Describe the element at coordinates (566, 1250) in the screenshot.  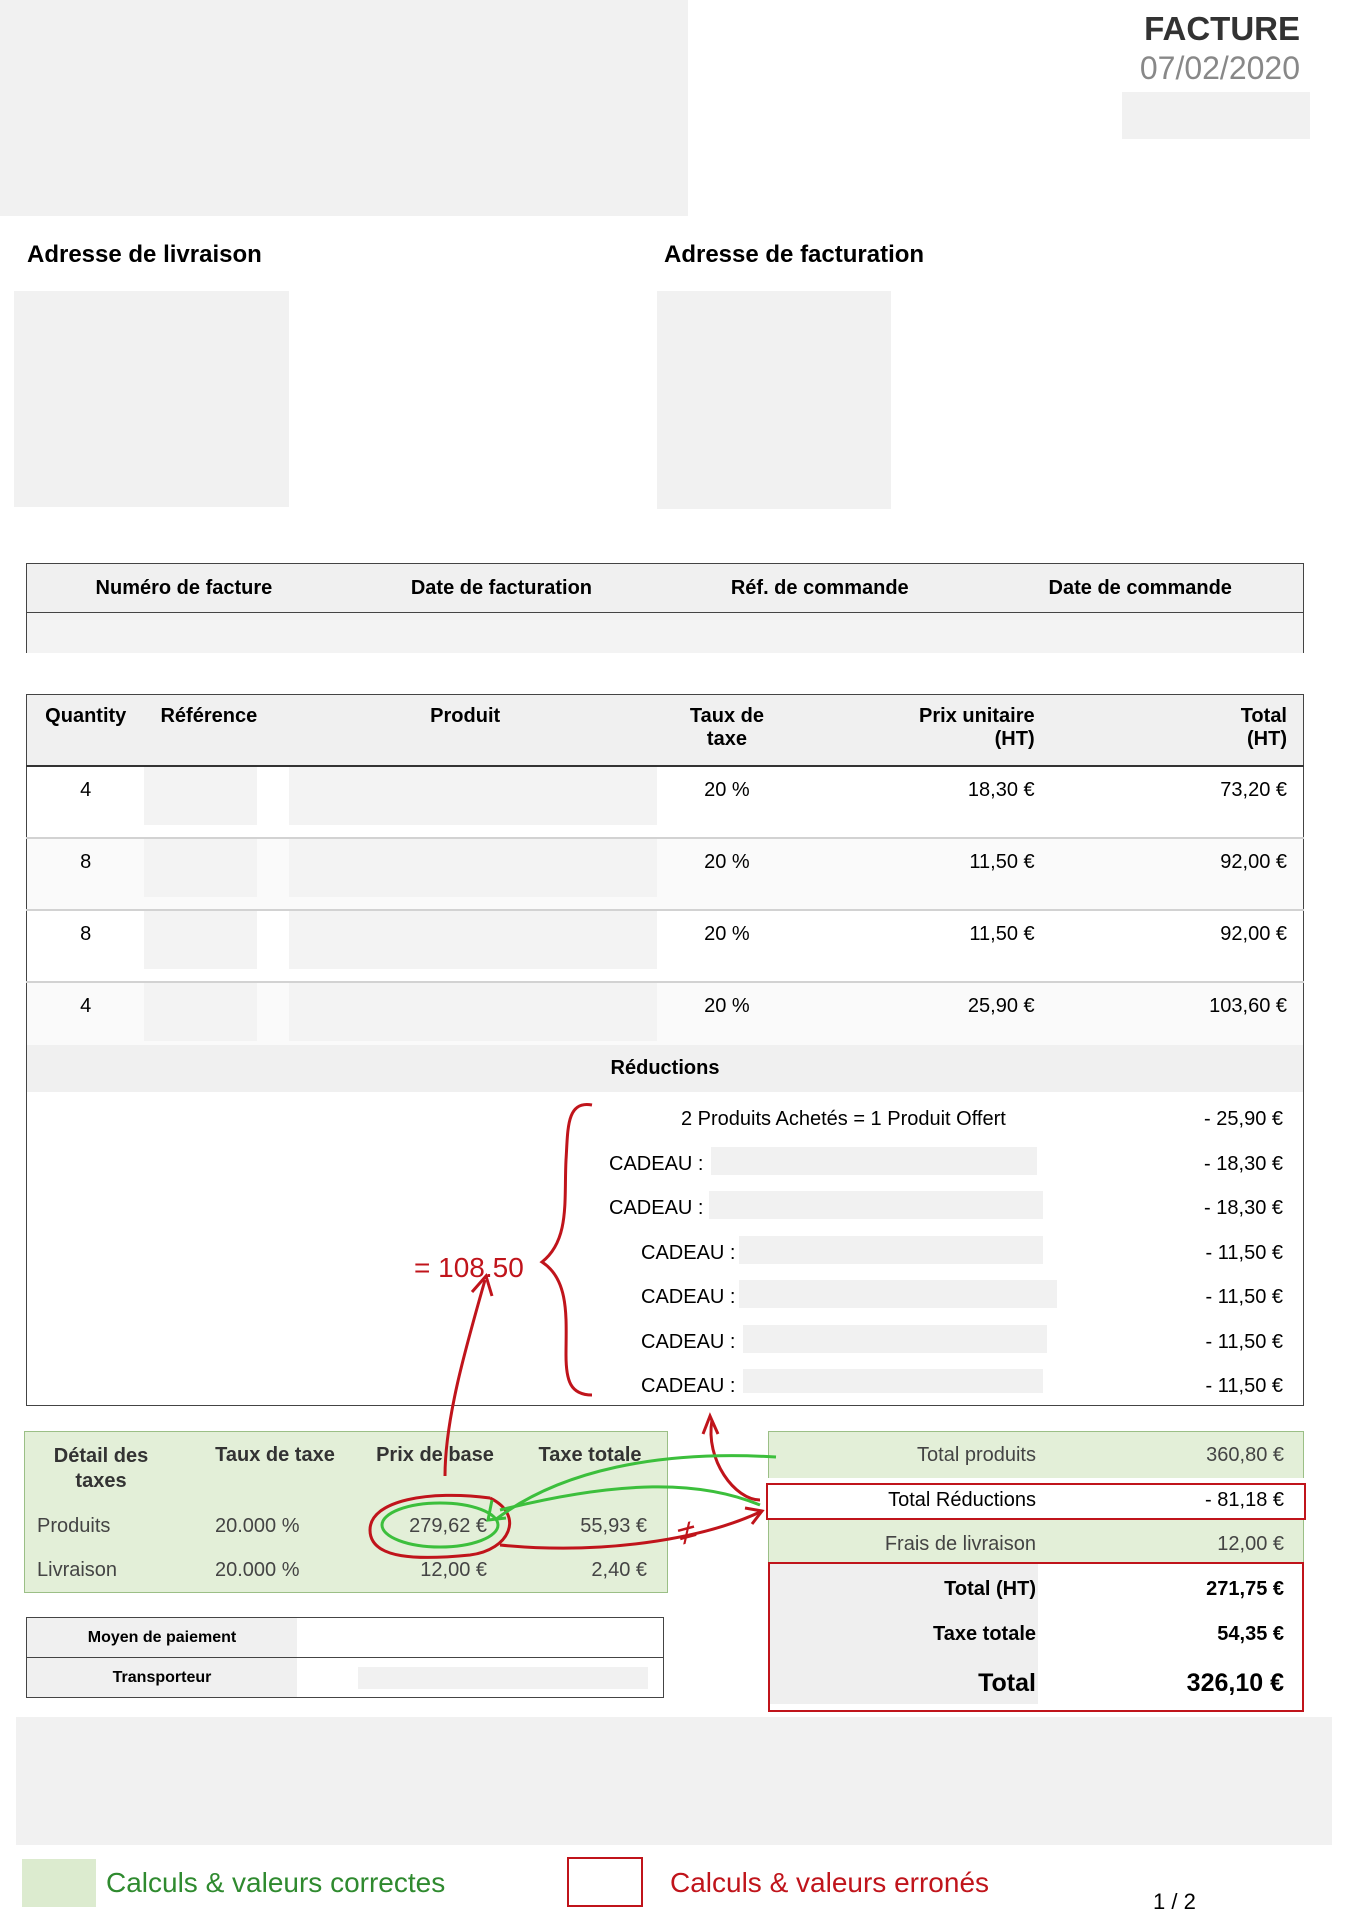
I see `red-brace` at that location.